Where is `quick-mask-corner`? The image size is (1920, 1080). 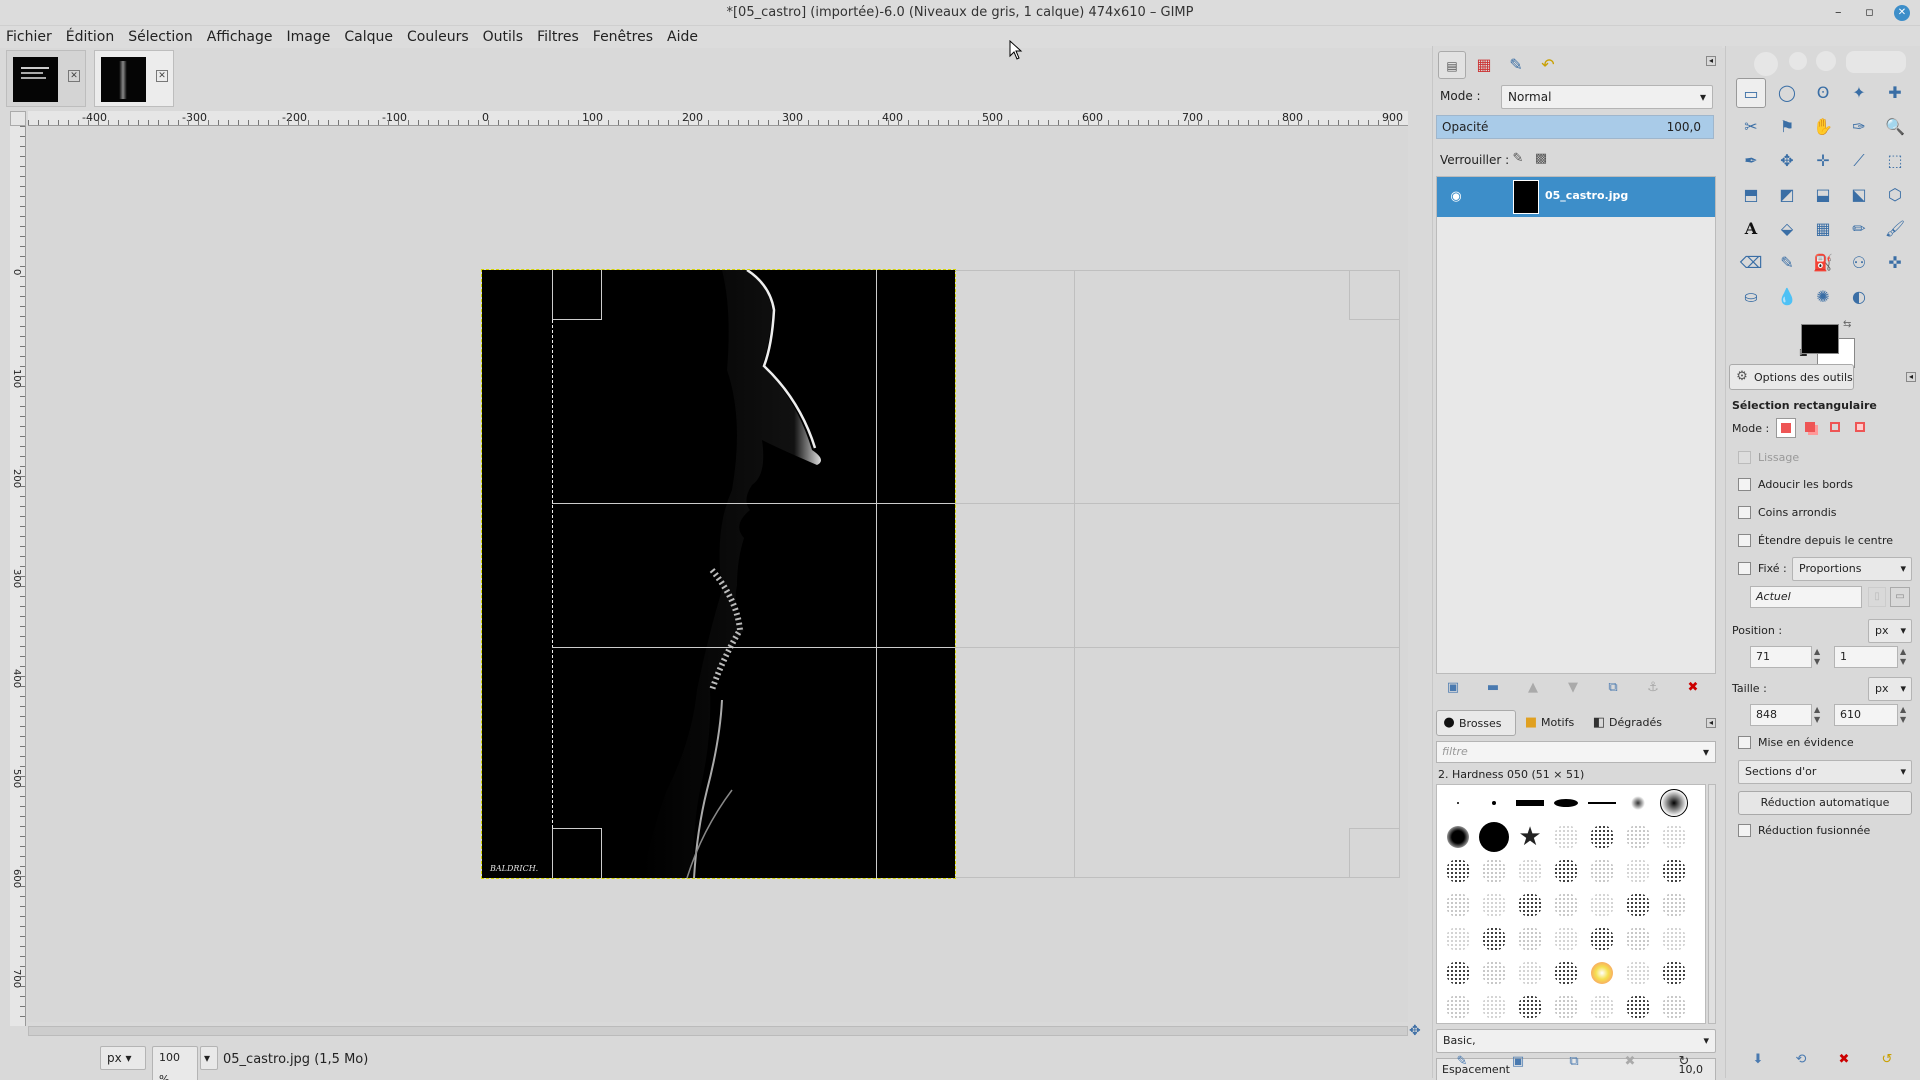 quick-mask-corner is located at coordinates (18, 118).